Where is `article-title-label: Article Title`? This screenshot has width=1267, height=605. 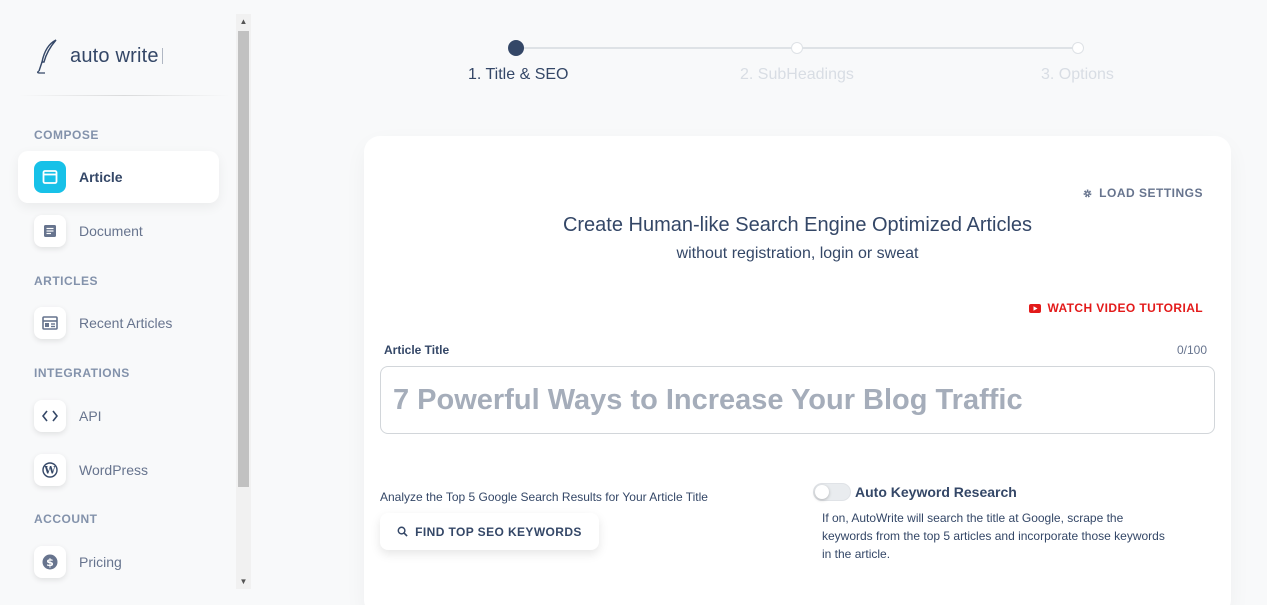 article-title-label: Article Title is located at coordinates (417, 350).